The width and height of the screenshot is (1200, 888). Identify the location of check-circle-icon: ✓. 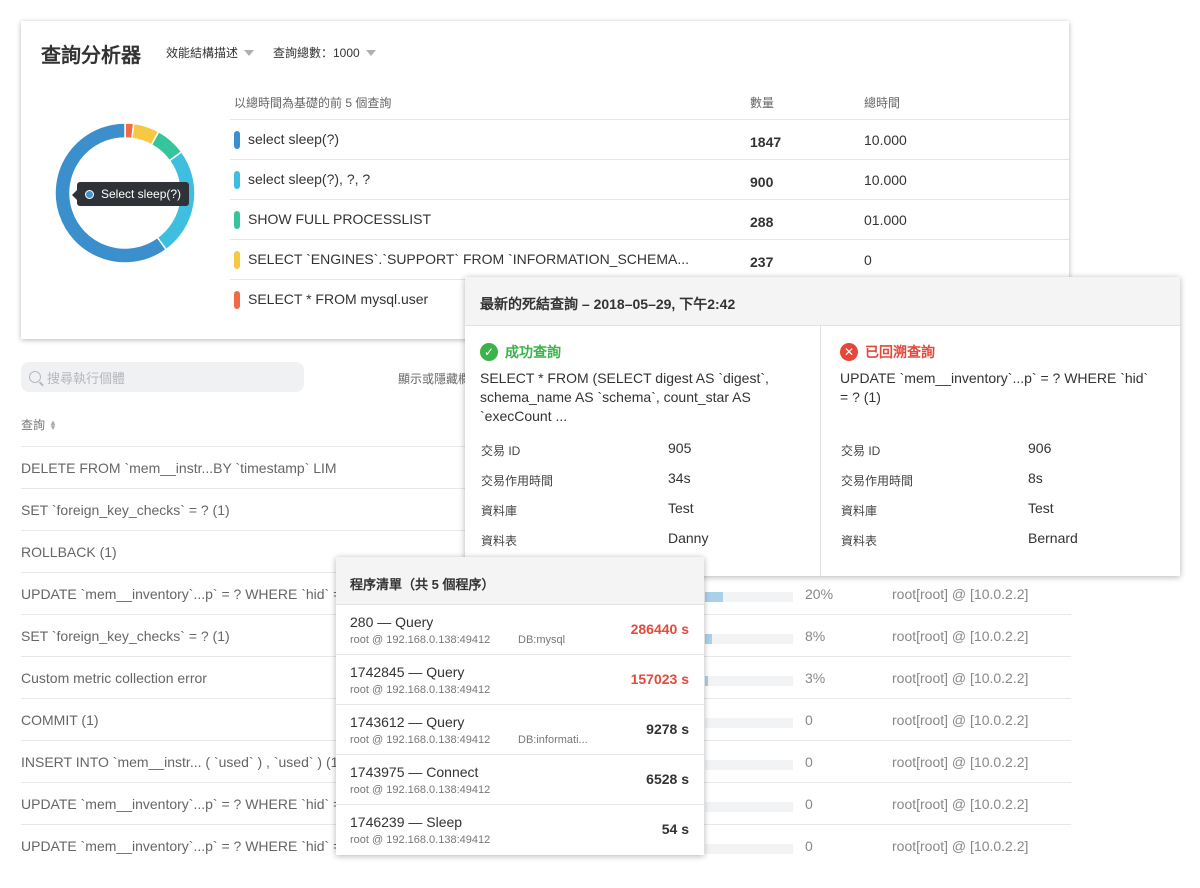
(489, 352).